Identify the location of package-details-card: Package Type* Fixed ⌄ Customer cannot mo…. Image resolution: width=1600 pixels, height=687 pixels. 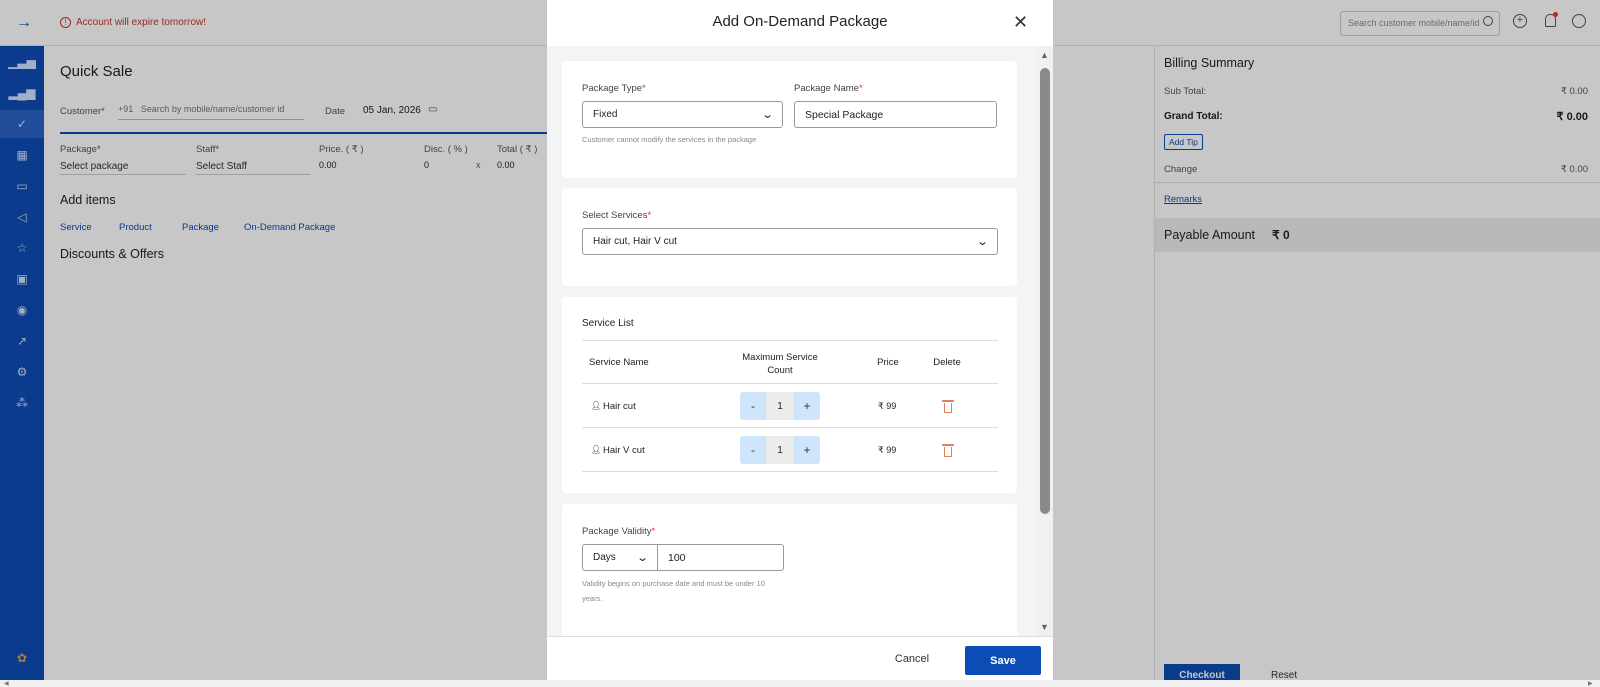
(789, 119).